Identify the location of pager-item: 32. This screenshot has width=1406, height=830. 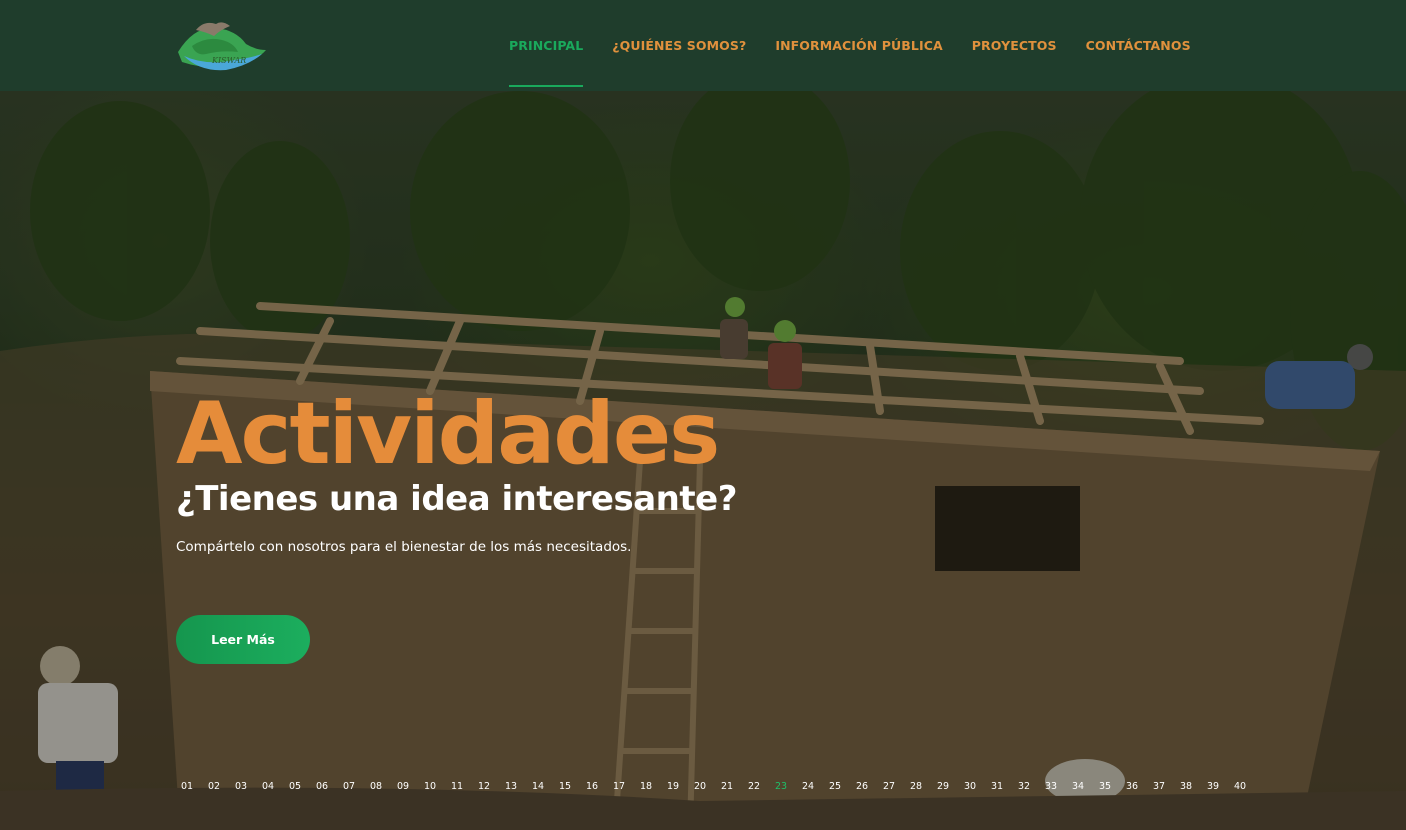
(1024, 786).